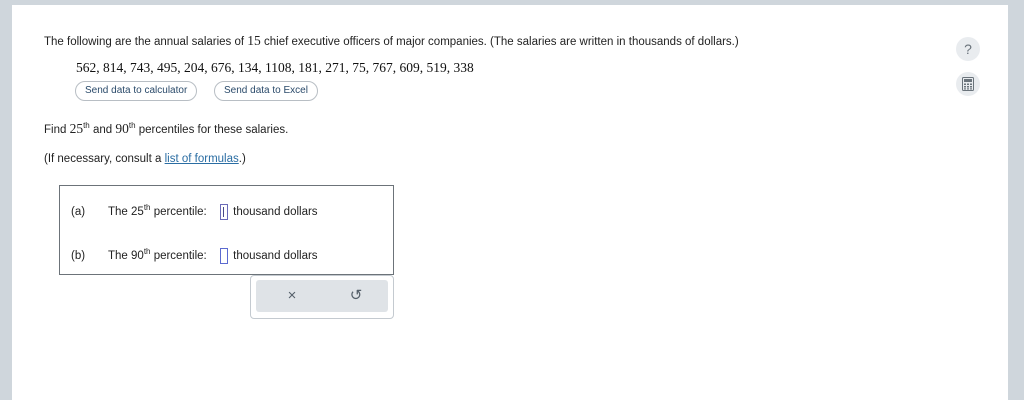 The image size is (1024, 400). What do you see at coordinates (103, 159) in the screenshot?
I see `consult-prefix: (If necessary, consult a` at bounding box center [103, 159].